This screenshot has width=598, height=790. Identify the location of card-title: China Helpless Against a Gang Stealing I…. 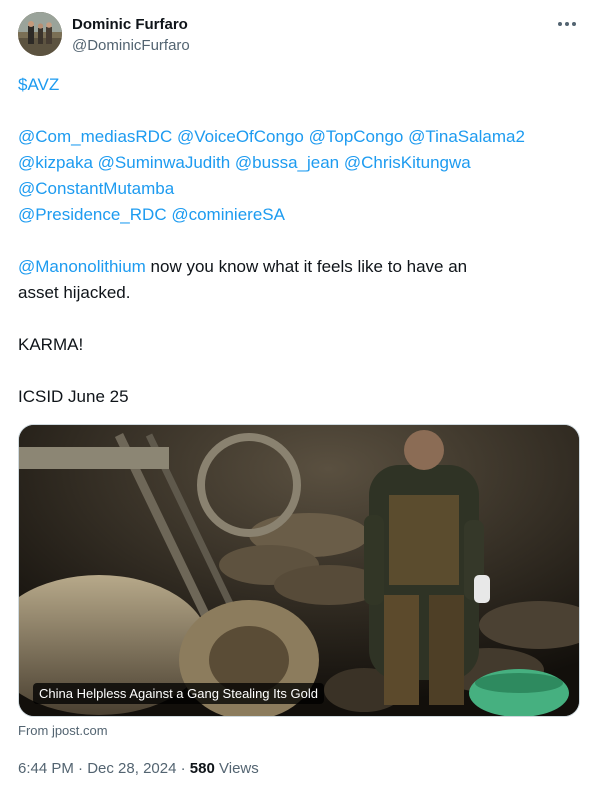
(178, 693).